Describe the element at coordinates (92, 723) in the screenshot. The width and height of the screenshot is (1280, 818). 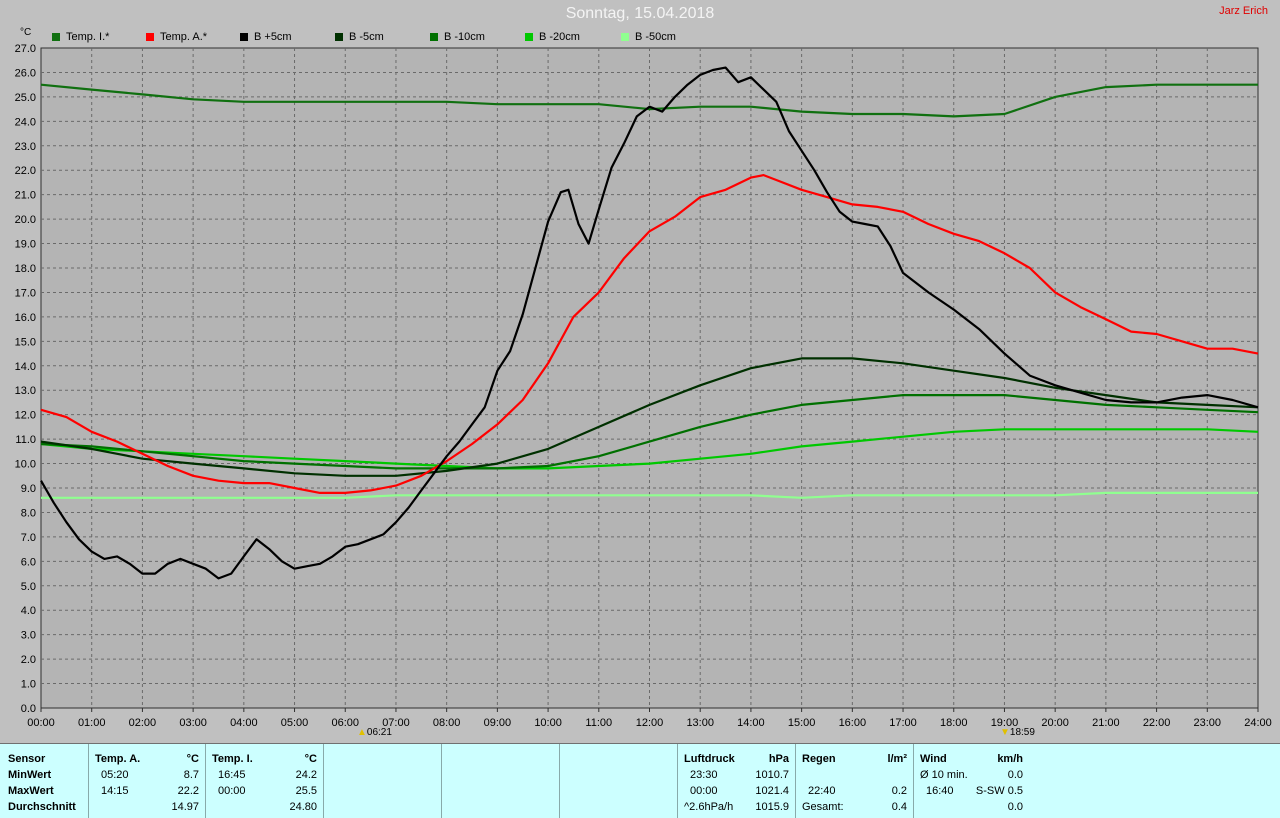
I see `x-tick-label: 01:00` at that location.